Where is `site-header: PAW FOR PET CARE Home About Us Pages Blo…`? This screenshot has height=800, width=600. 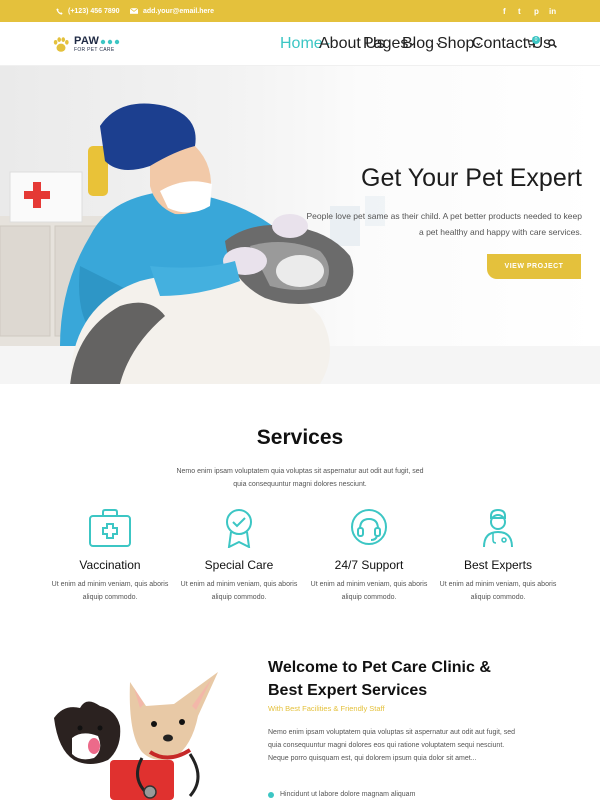 site-header: PAW FOR PET CARE Home About Us Pages Blo… is located at coordinates (300, 44).